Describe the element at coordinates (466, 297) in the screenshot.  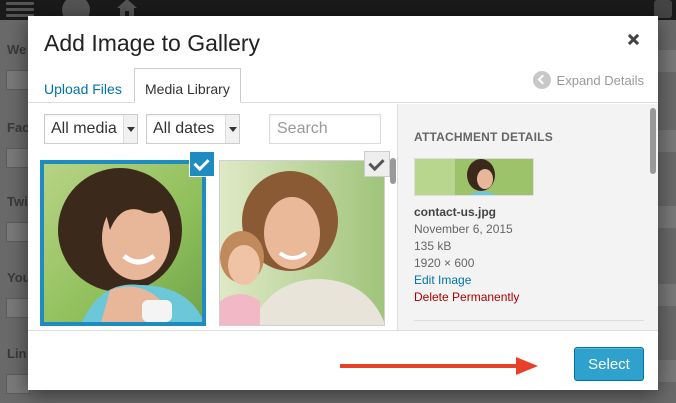
I see `delete-permanently-link: Delete Permanently` at that location.